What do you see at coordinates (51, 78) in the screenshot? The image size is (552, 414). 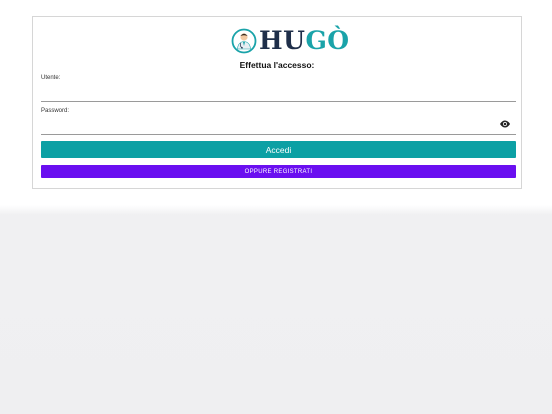 I see `username-label: Utente:` at bounding box center [51, 78].